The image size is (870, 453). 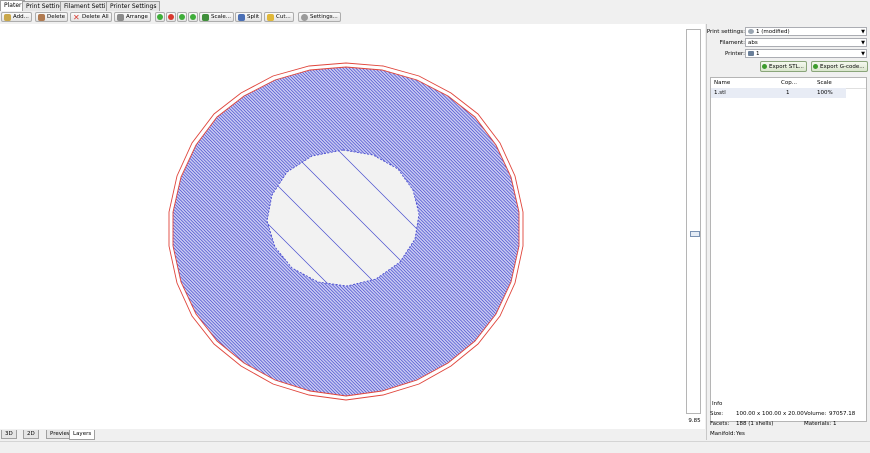 I want to click on layer-slider-panel: 9.85, so click(x=694, y=226).